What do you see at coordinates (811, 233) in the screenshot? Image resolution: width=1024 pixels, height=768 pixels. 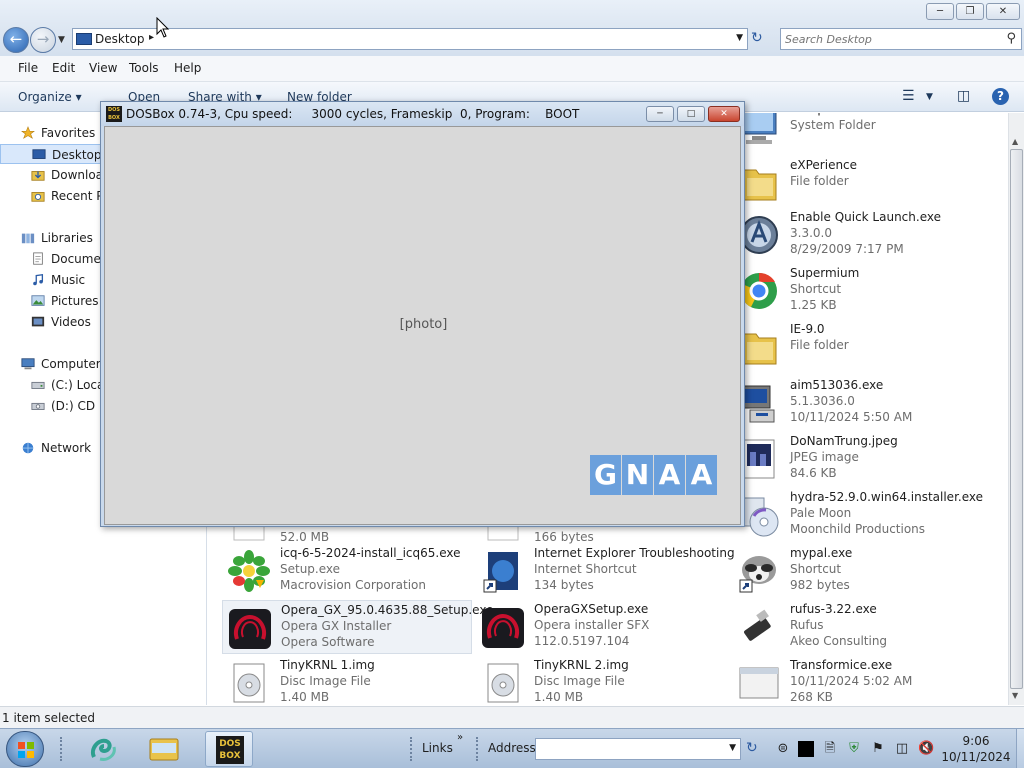 I see `file-detail: 3.3.0.0` at bounding box center [811, 233].